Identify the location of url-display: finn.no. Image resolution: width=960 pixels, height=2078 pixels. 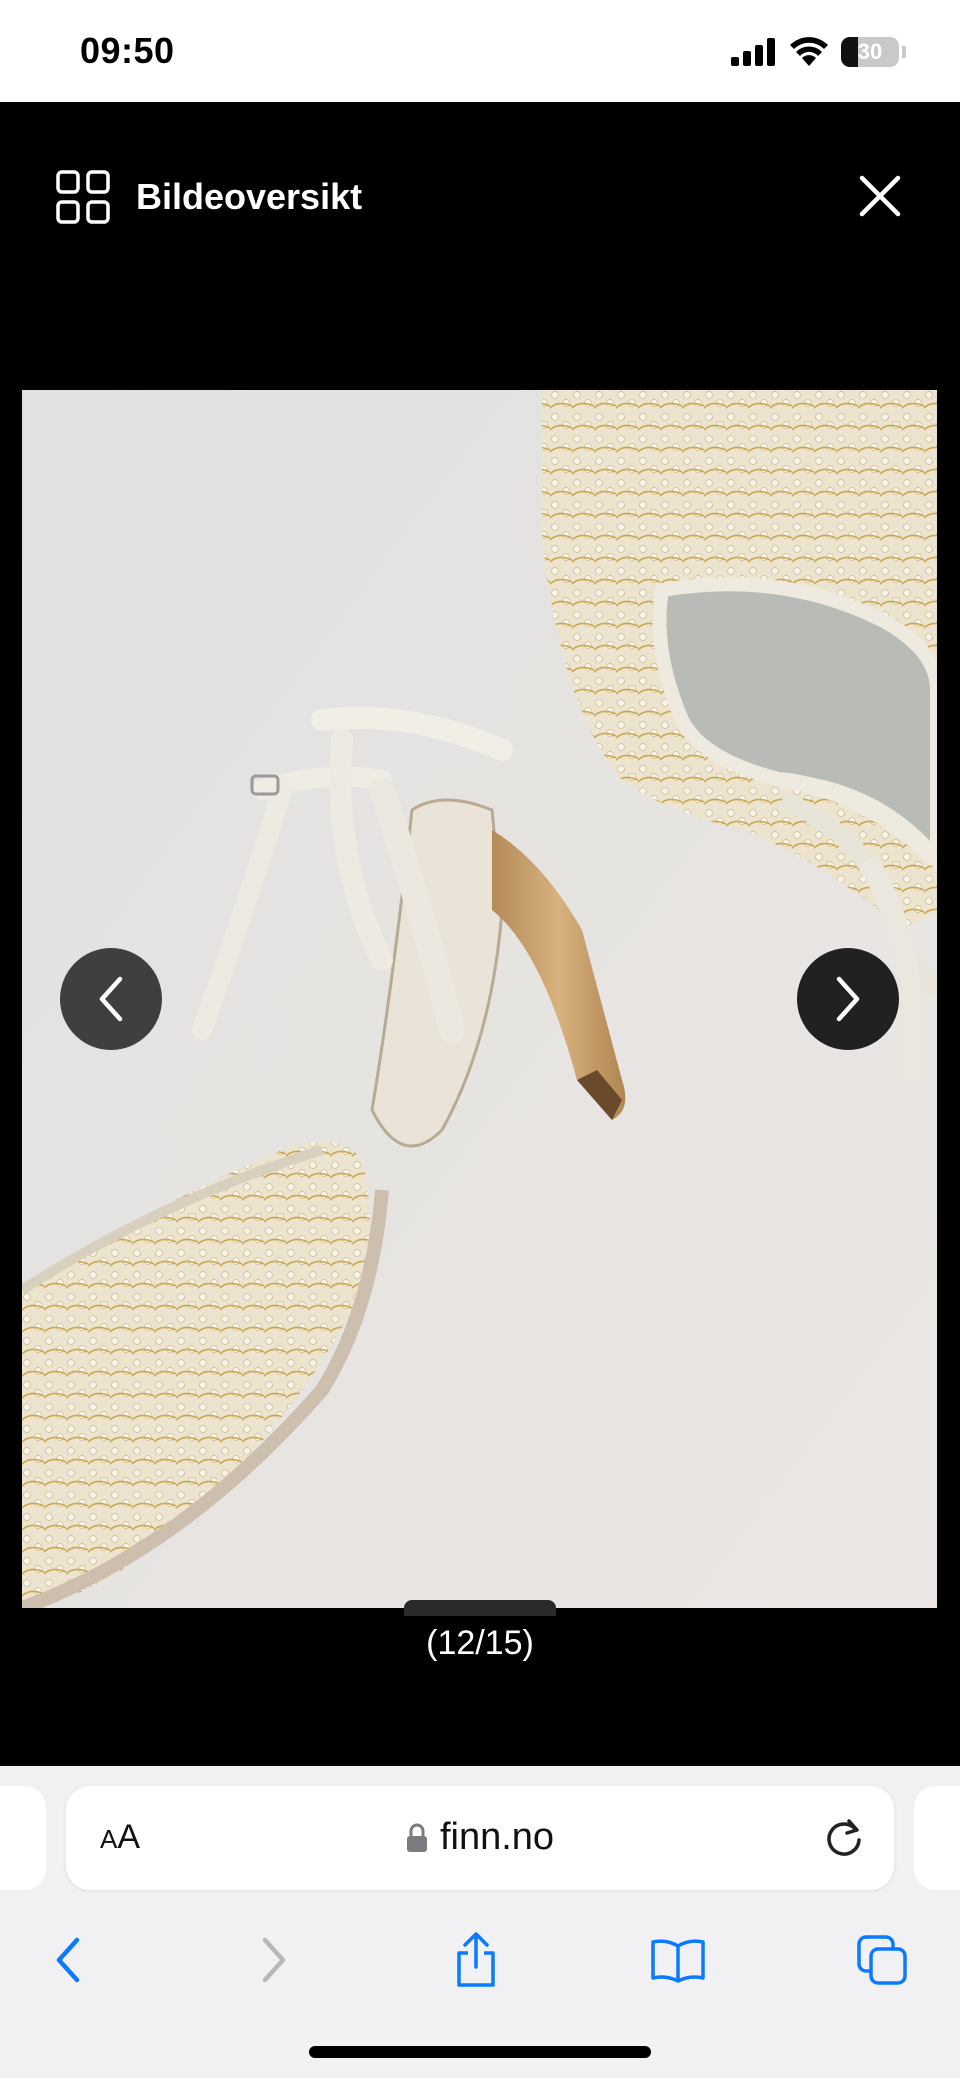
(480, 1837).